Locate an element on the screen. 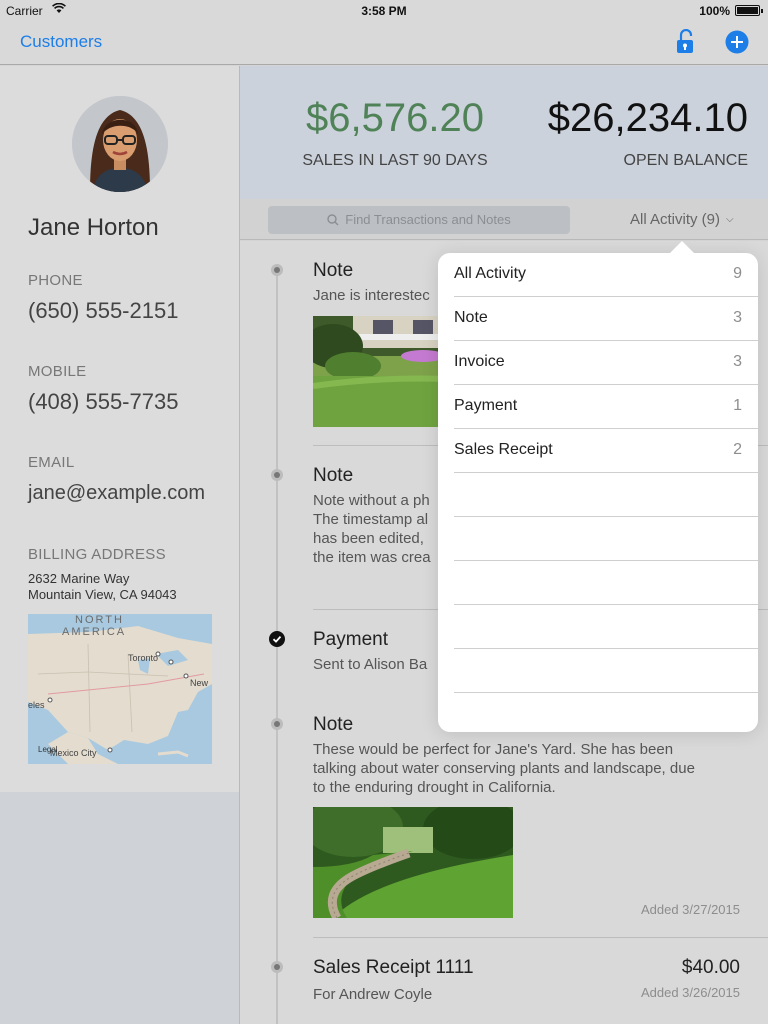 The height and width of the screenshot is (1024, 768). map-label-toronto: Toronto is located at coordinates (143, 658).